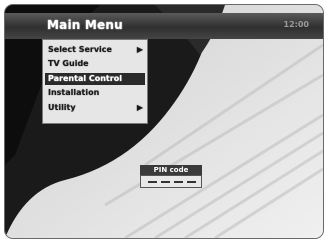  I want to click on menu-item-select-service: Select Service ▶, so click(95, 50).